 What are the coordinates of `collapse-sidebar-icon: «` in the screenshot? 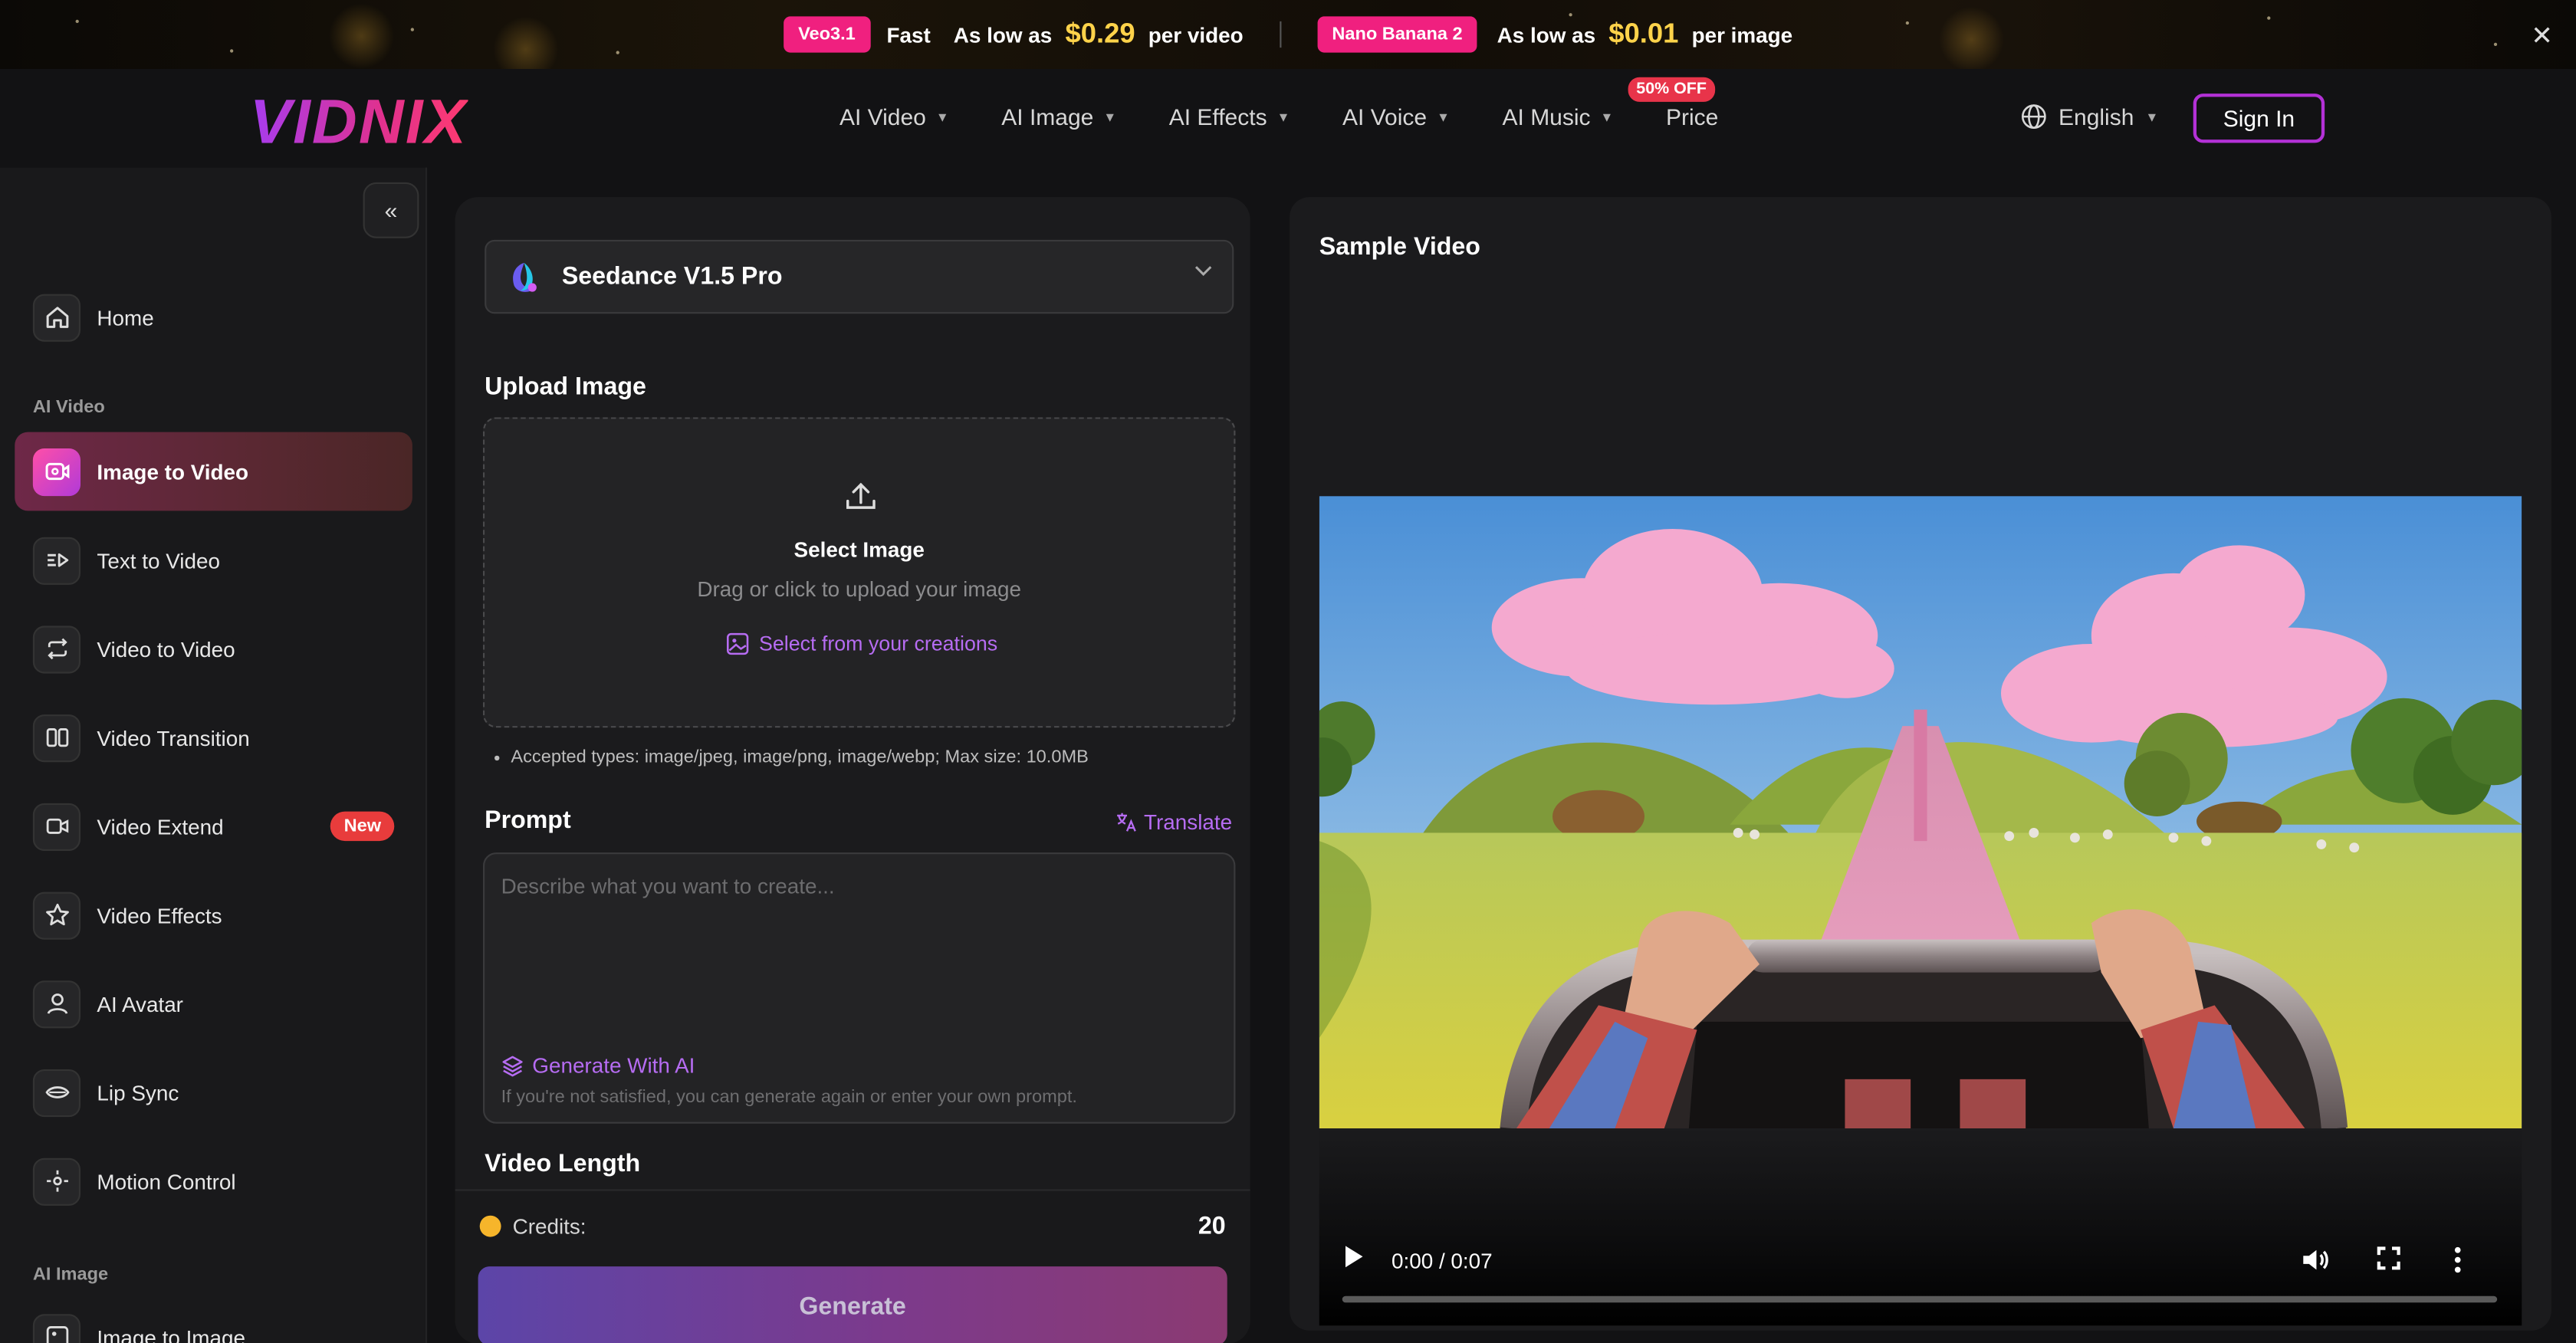 It's located at (391, 210).